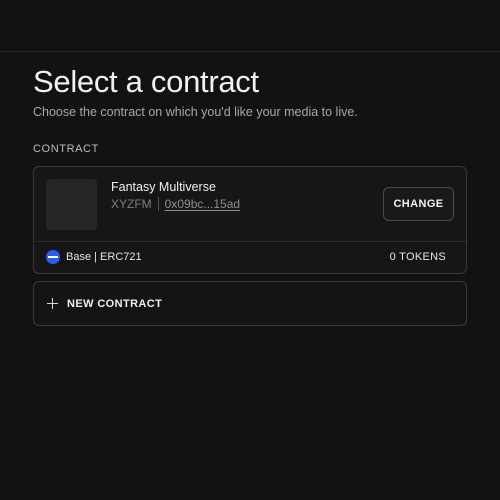  What do you see at coordinates (131, 204) in the screenshot?
I see `contract-symbol: XYZFM` at bounding box center [131, 204].